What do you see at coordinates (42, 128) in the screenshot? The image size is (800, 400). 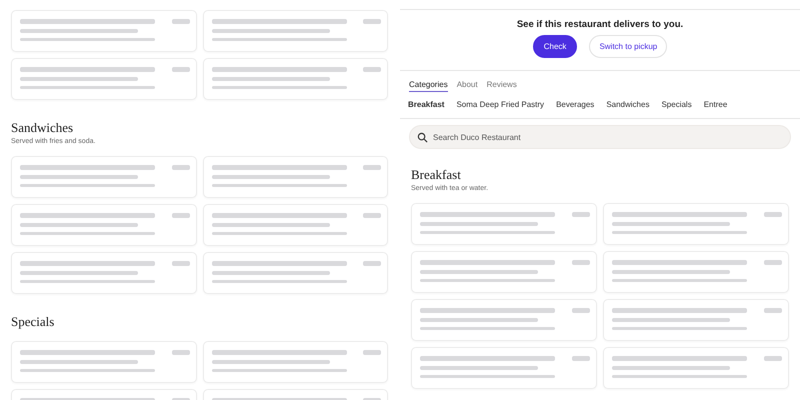 I see `section-title: Sandwiches` at bounding box center [42, 128].